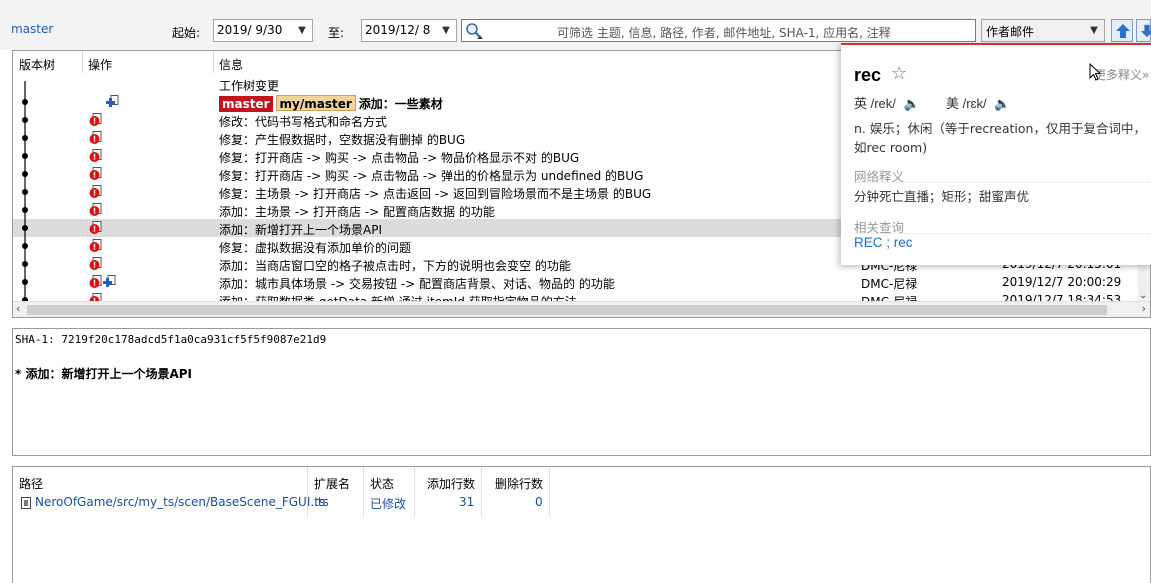 The image size is (1151, 583). I want to click on commit-message-cell: 添加：当商店窗口空的格子被点击时，下方的说明也会变空 的功能, so click(395, 265).